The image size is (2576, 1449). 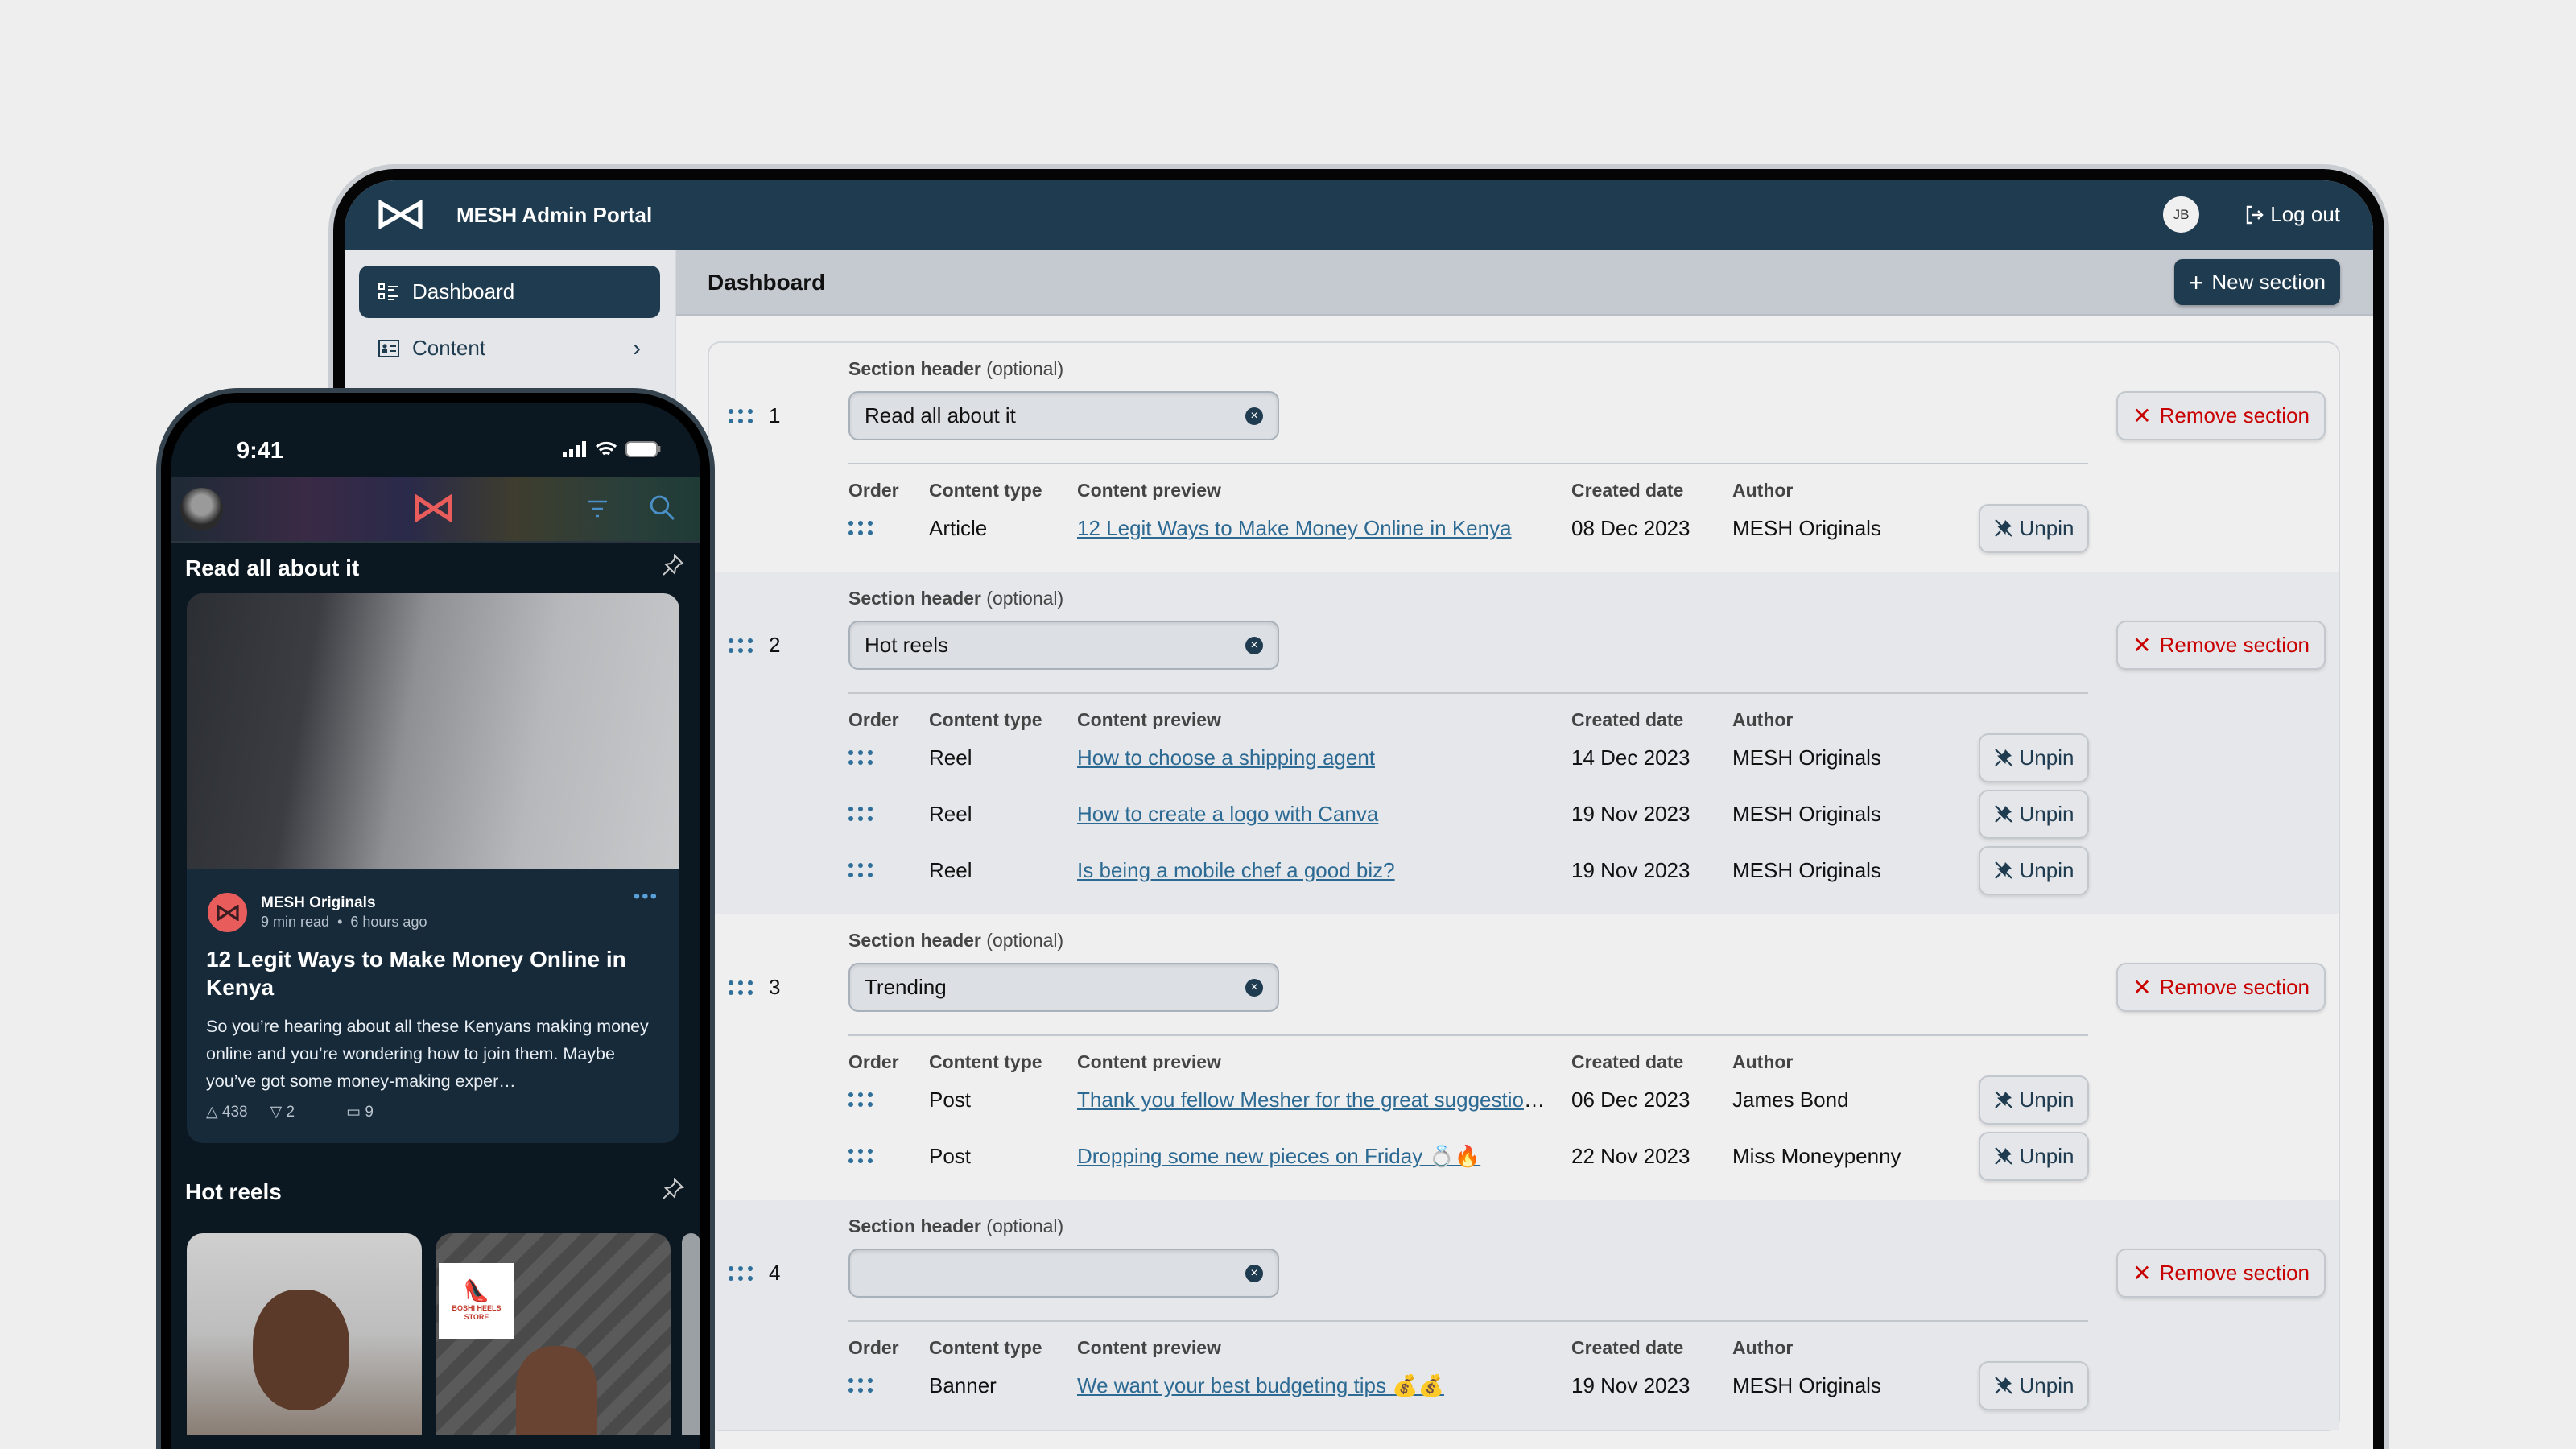 What do you see at coordinates (2181, 214) in the screenshot?
I see `user-avatar: JB` at bounding box center [2181, 214].